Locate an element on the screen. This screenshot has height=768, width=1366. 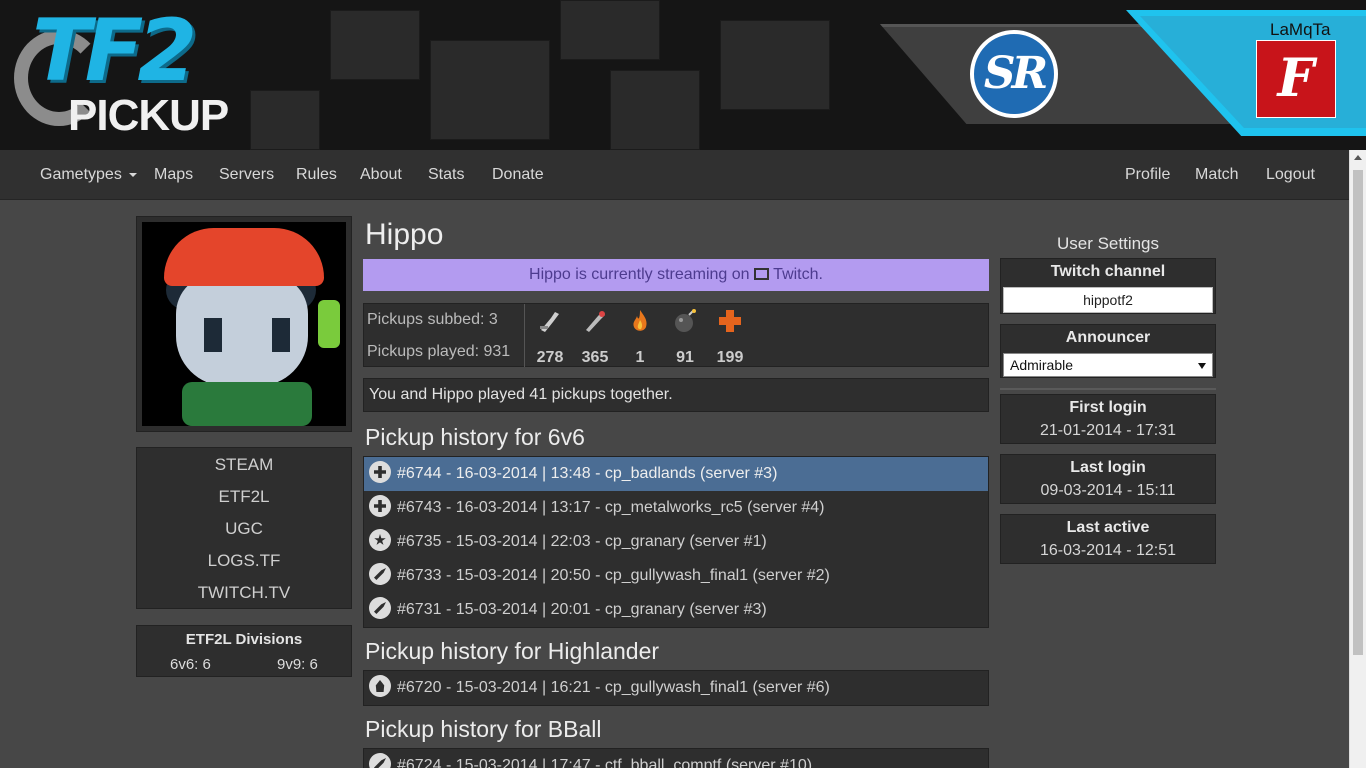
link-logs-tf: LOGS.TF is located at coordinates (244, 566).